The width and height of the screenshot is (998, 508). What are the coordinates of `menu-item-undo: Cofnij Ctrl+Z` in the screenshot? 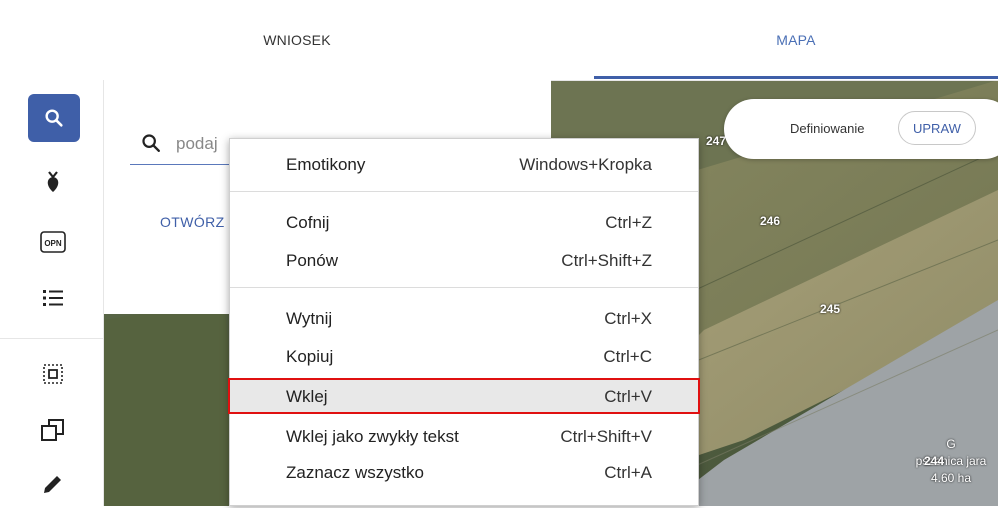 It's located at (465, 222).